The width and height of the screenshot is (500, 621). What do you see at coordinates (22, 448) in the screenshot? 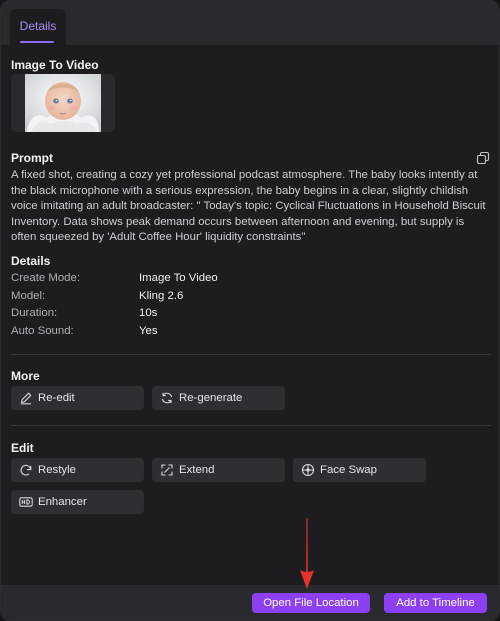
I see `edit-heading: Edit` at bounding box center [22, 448].